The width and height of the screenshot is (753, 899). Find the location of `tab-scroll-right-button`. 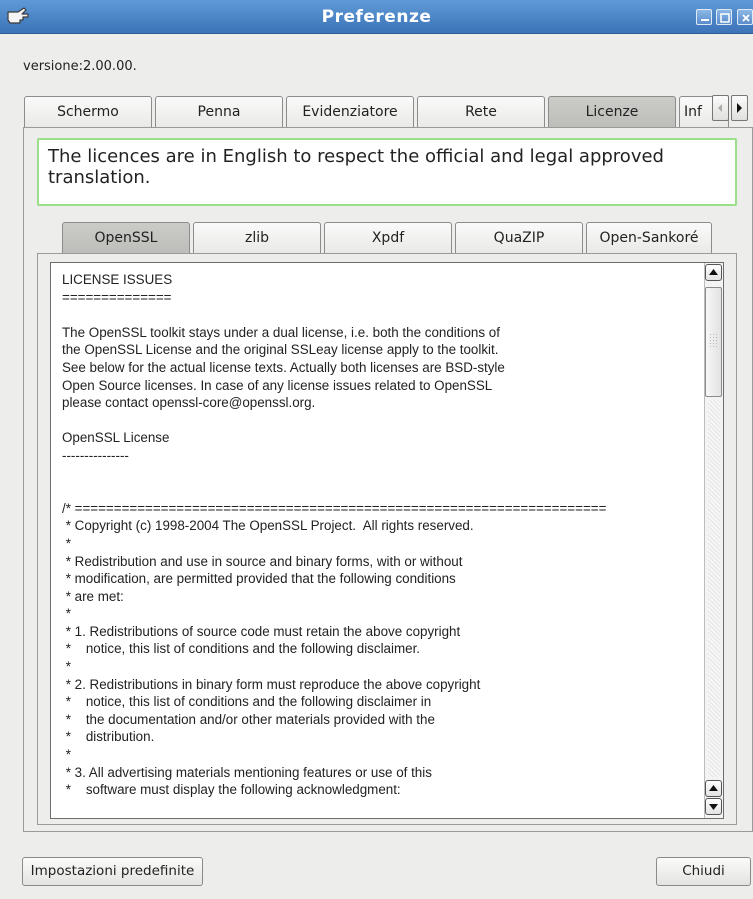

tab-scroll-right-button is located at coordinates (739, 108).